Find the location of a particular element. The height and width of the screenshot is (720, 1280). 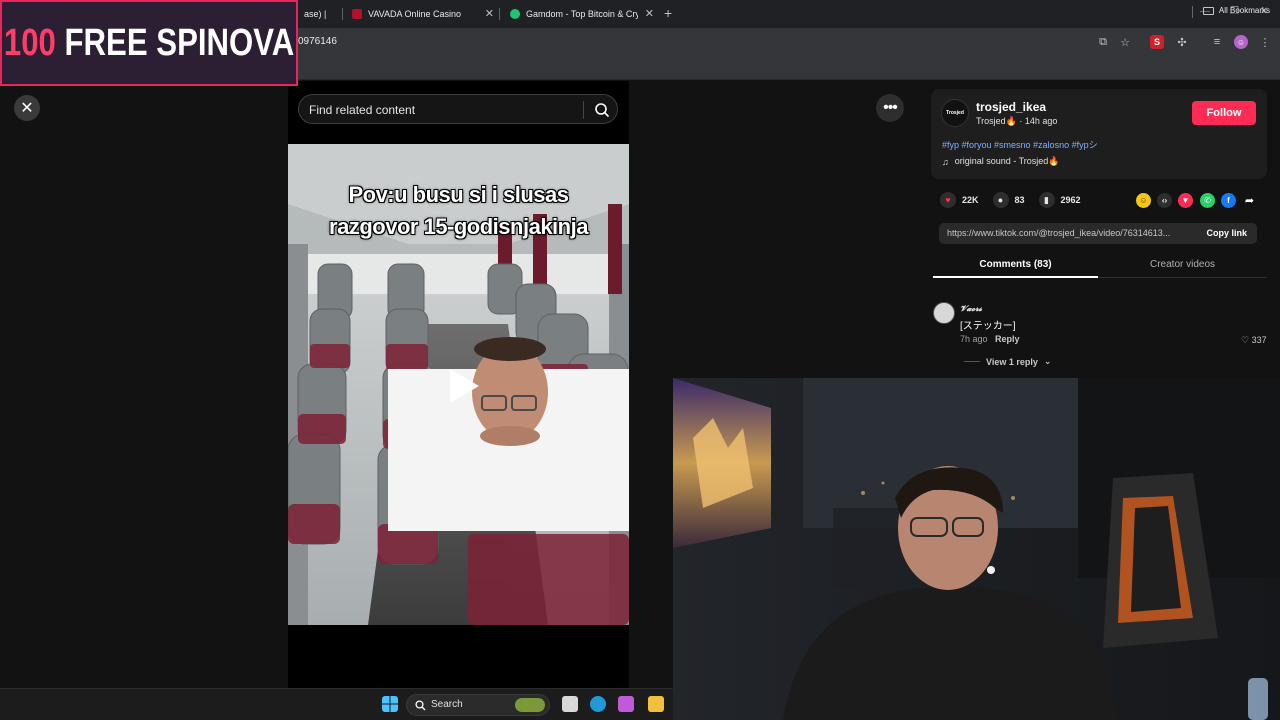

reply-line is located at coordinates (972, 361).